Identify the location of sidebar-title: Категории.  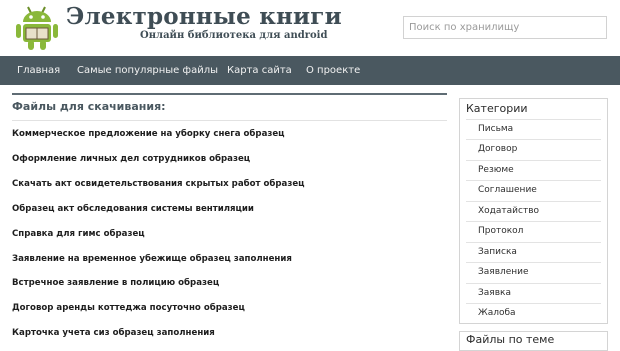
(497, 108).